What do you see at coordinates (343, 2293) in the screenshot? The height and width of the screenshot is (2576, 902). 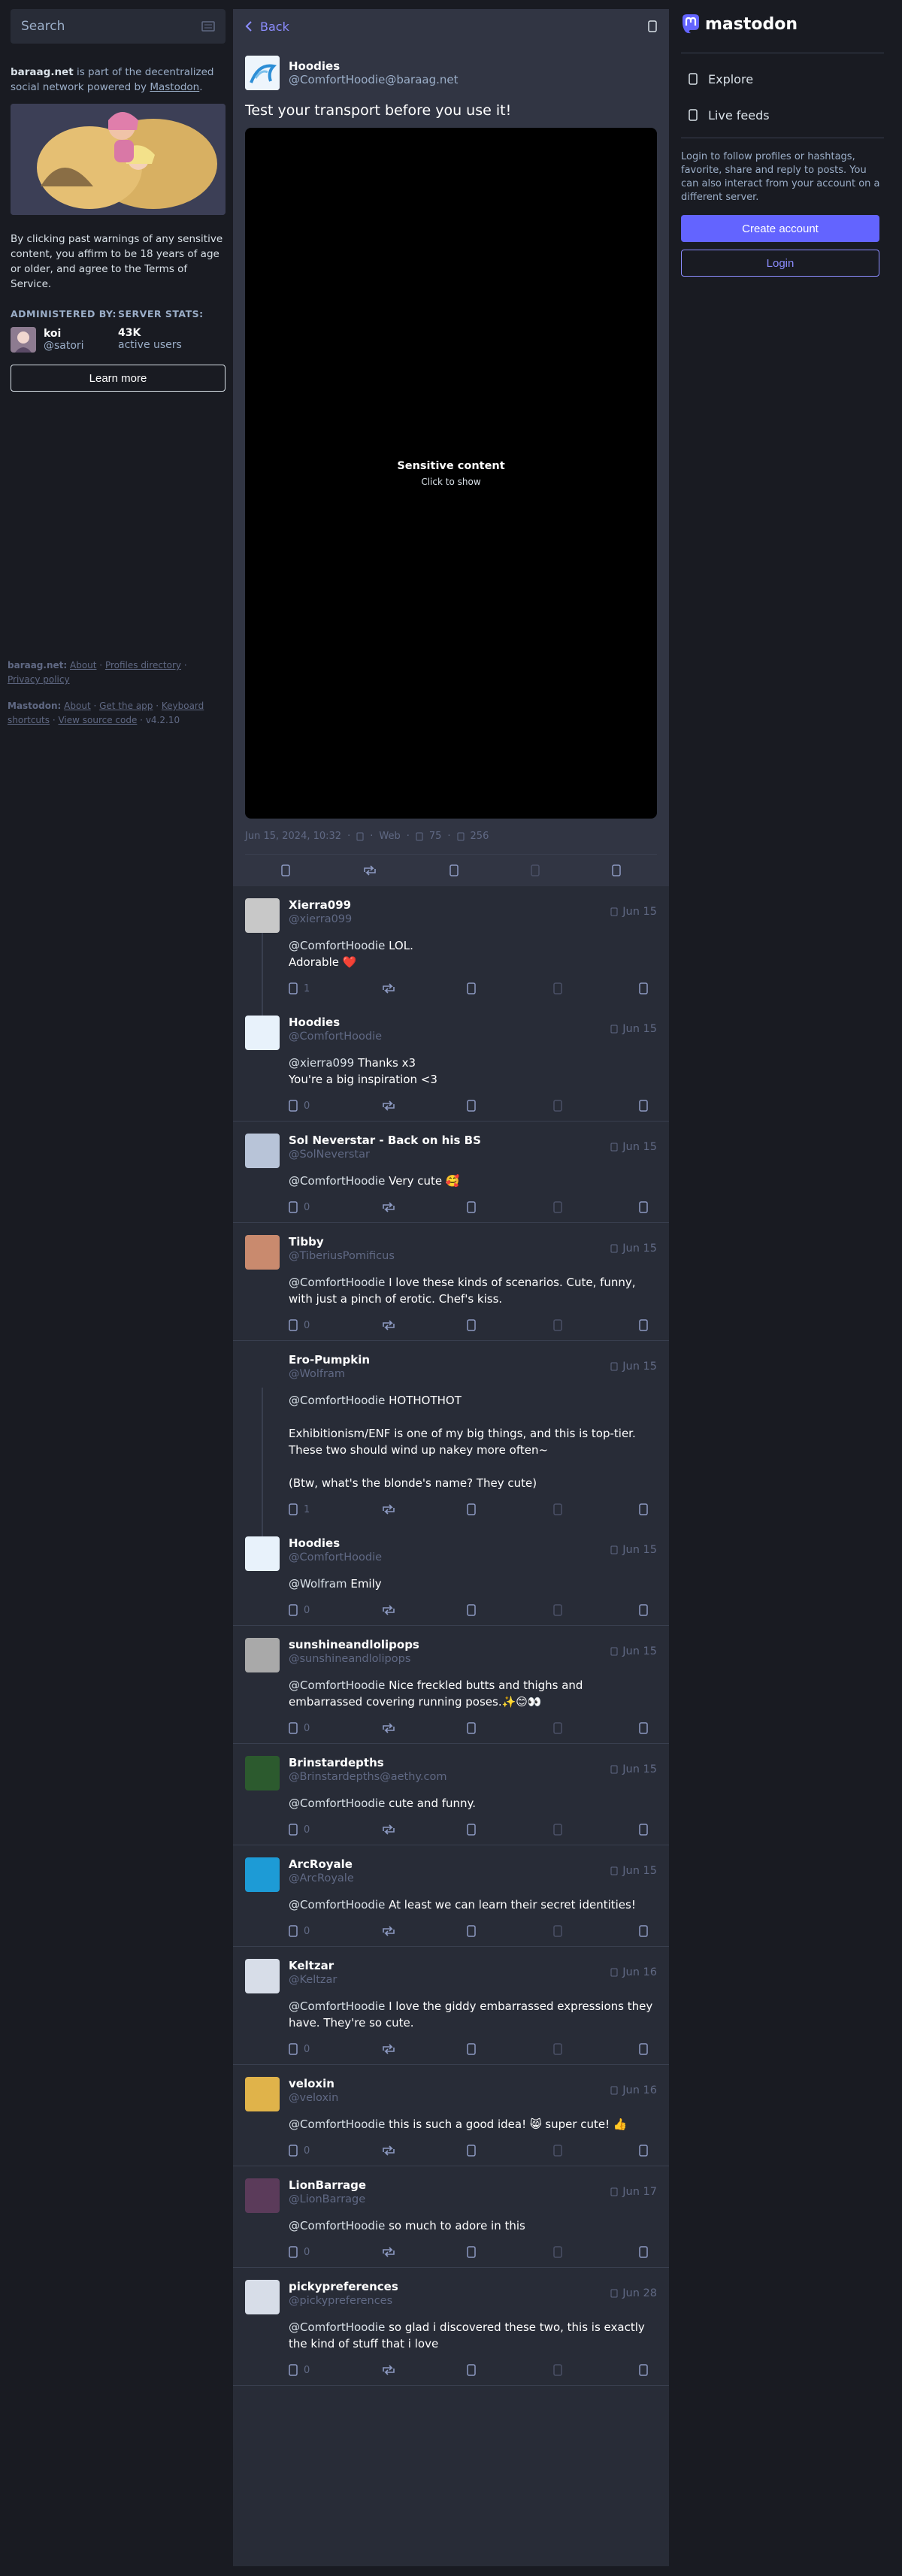 I see `reply-author: pickypreferences @pickypreferences` at bounding box center [343, 2293].